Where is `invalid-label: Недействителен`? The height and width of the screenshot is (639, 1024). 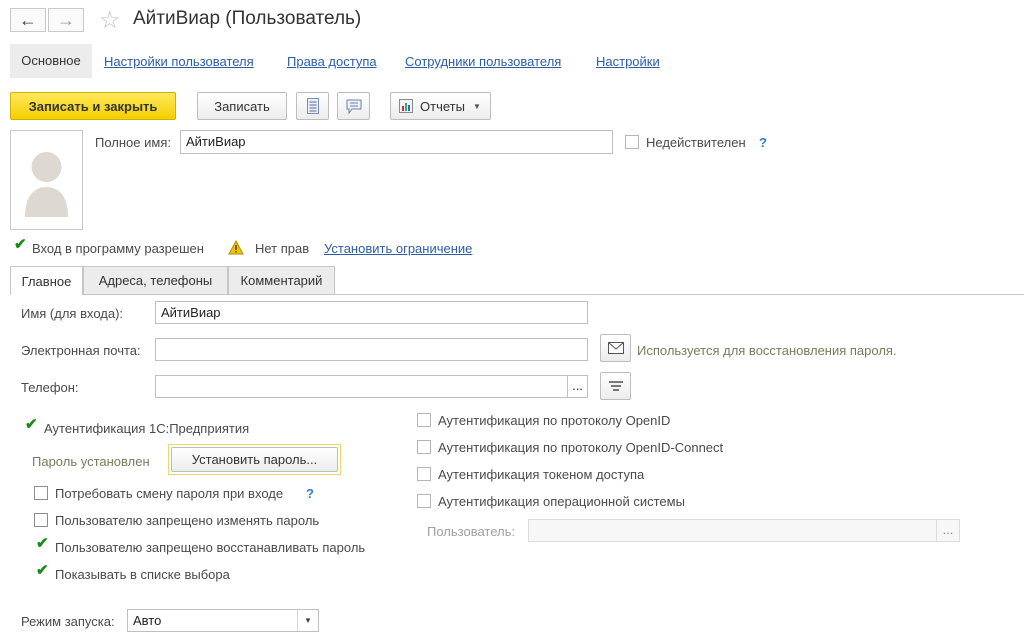
invalid-label: Недействителен is located at coordinates (696, 142).